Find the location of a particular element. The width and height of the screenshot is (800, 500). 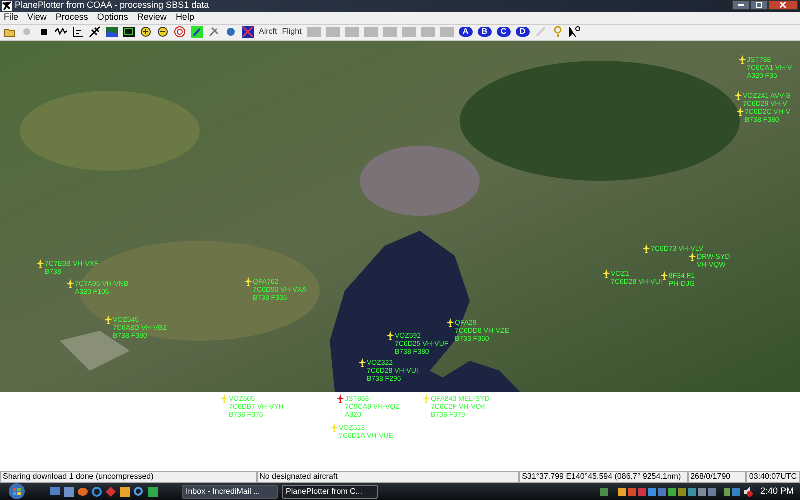

map-icon is located at coordinates (112, 32).